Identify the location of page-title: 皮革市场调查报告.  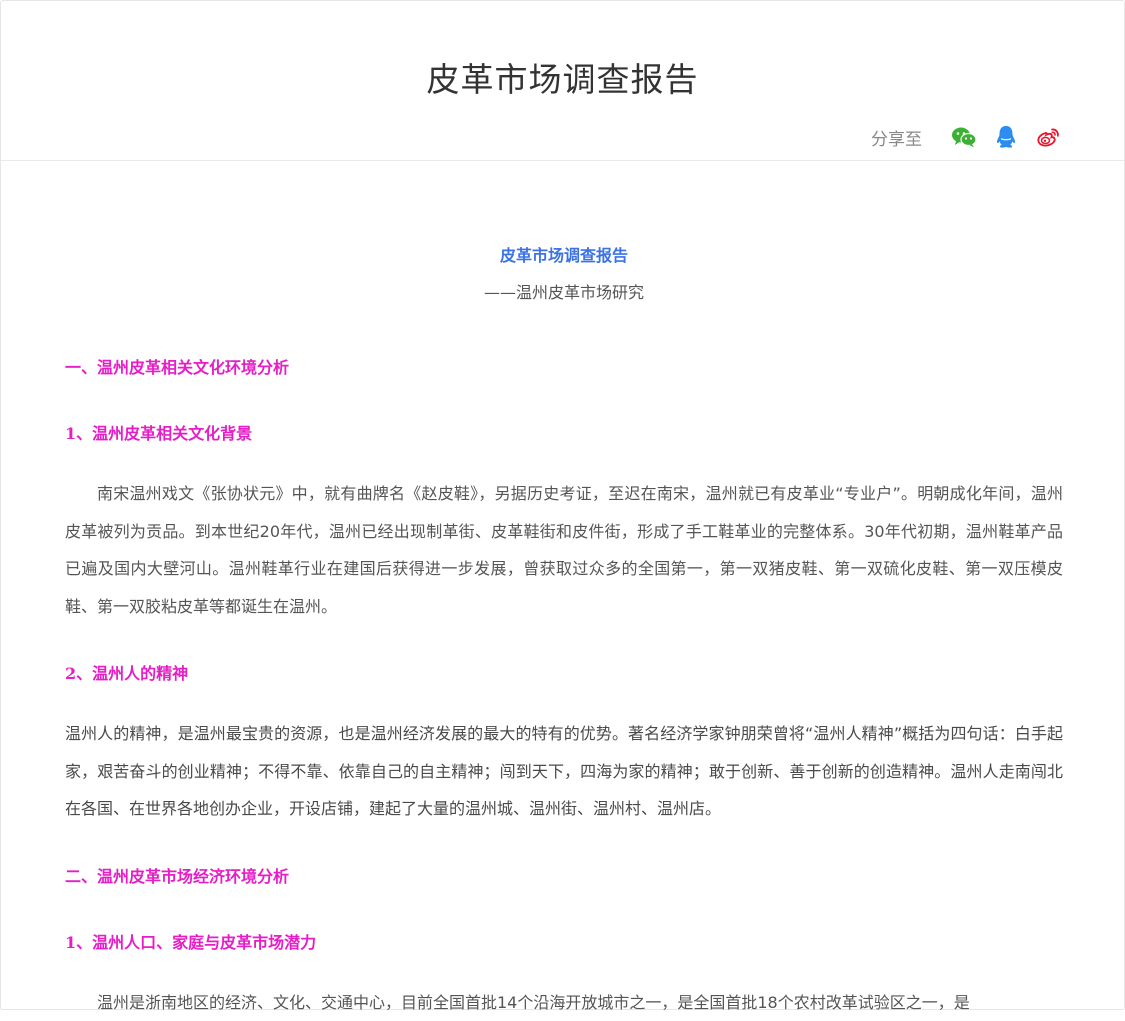
(562, 77).